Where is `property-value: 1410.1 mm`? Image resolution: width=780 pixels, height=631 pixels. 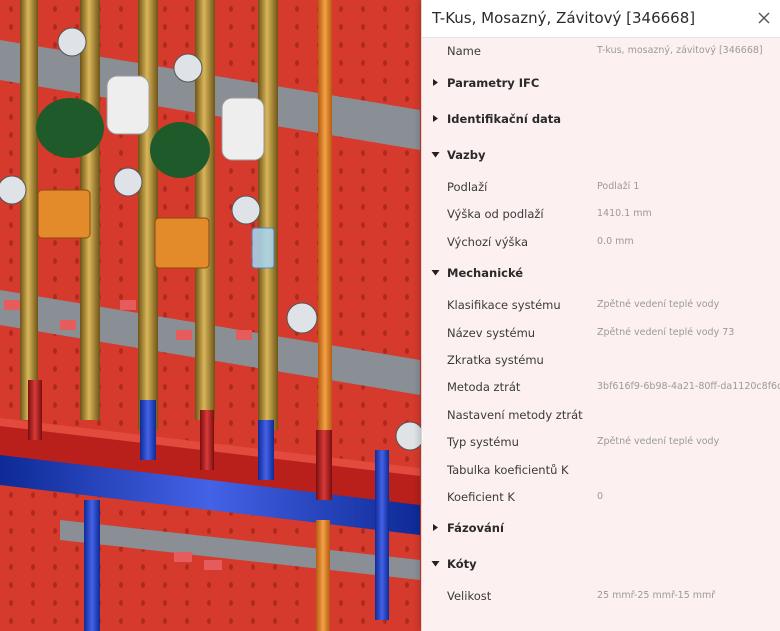
property-value: 1410.1 mm is located at coordinates (624, 213).